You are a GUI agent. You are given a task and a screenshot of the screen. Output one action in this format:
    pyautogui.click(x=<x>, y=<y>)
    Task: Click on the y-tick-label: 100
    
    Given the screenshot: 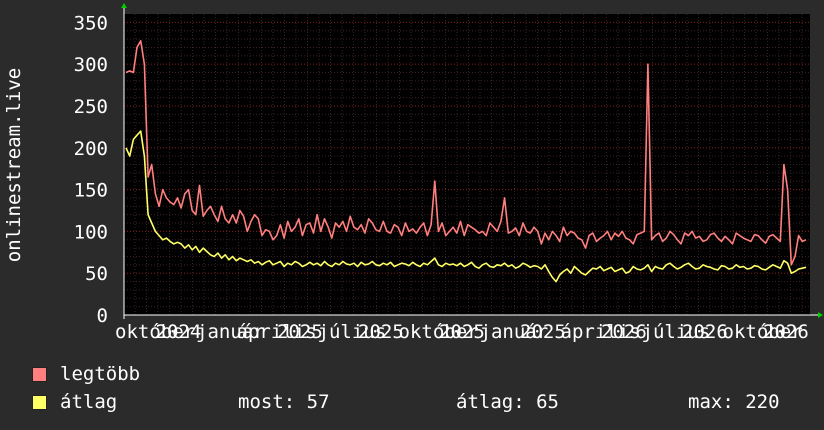 What is the action you would take?
    pyautogui.click(x=91, y=232)
    